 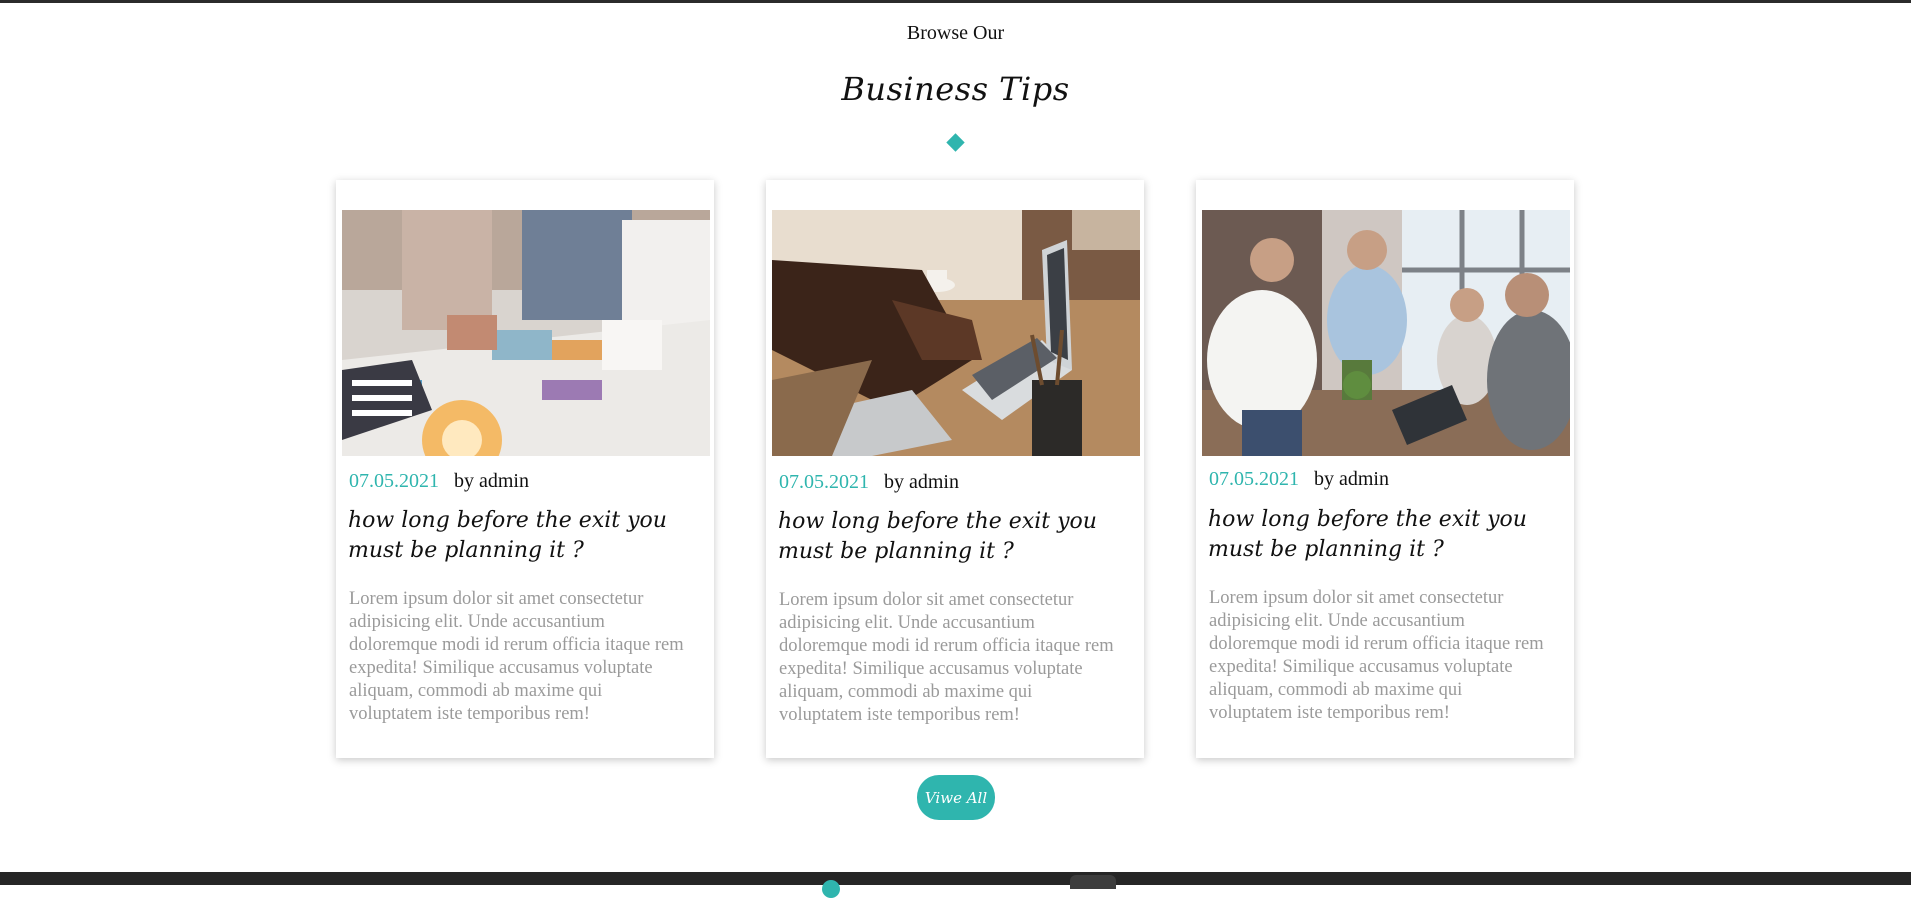 What do you see at coordinates (1093, 882) in the screenshot?
I see `footer-tab` at bounding box center [1093, 882].